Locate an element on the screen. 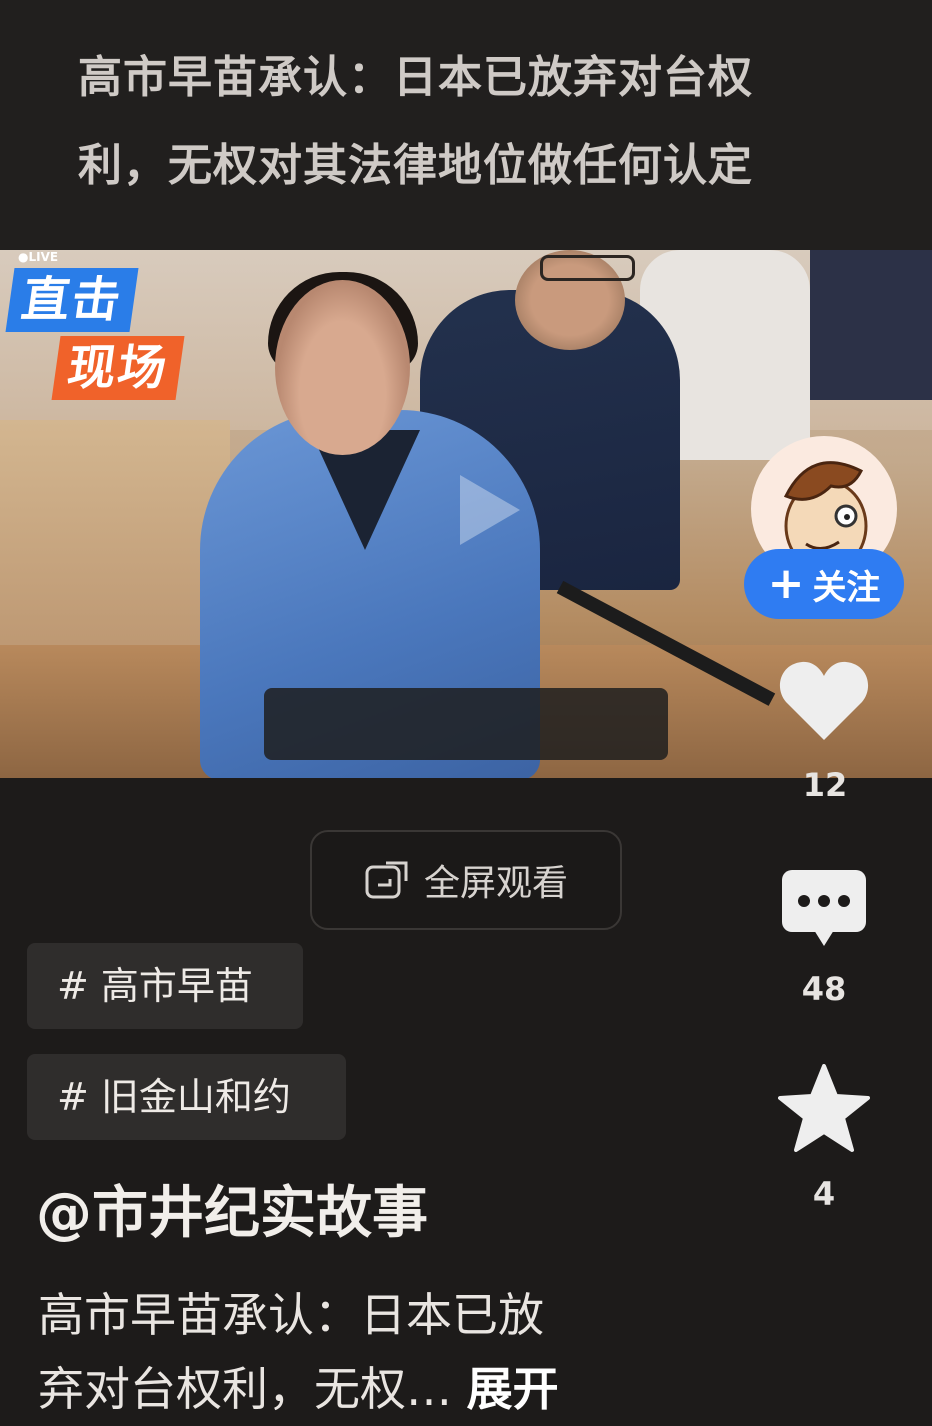 The image size is (932, 1426). scene-badge-line-2: 现场 is located at coordinates (118, 368).